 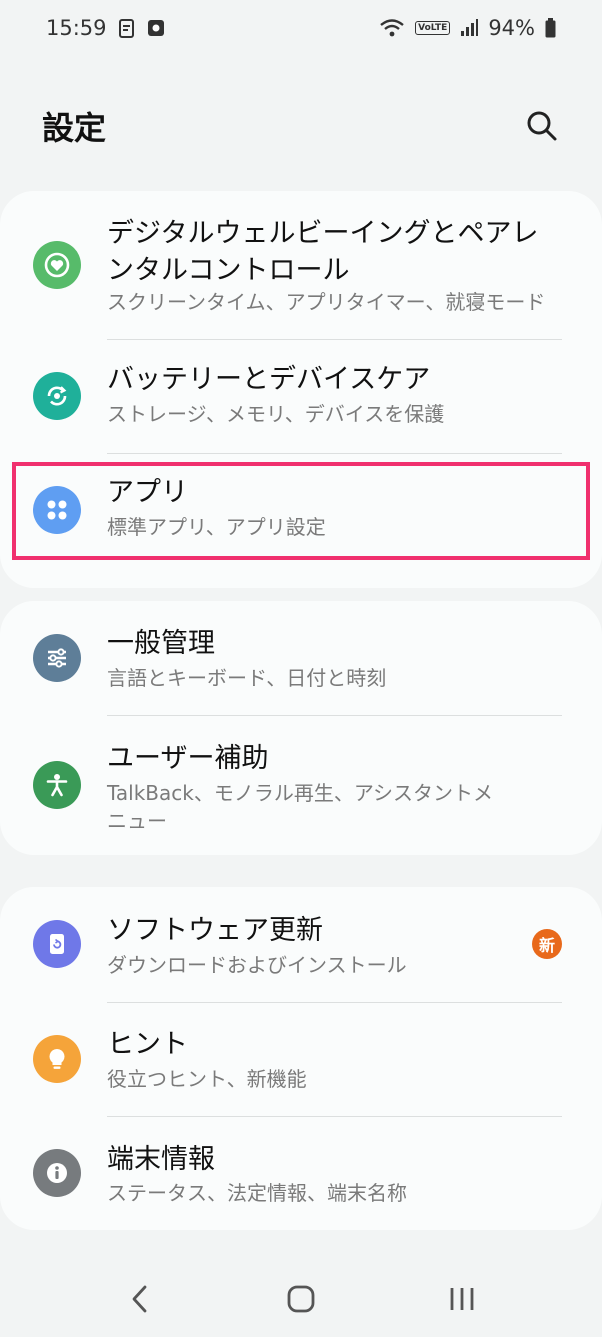 I want to click on lightbulb-icon, so click(x=57, y=1059).